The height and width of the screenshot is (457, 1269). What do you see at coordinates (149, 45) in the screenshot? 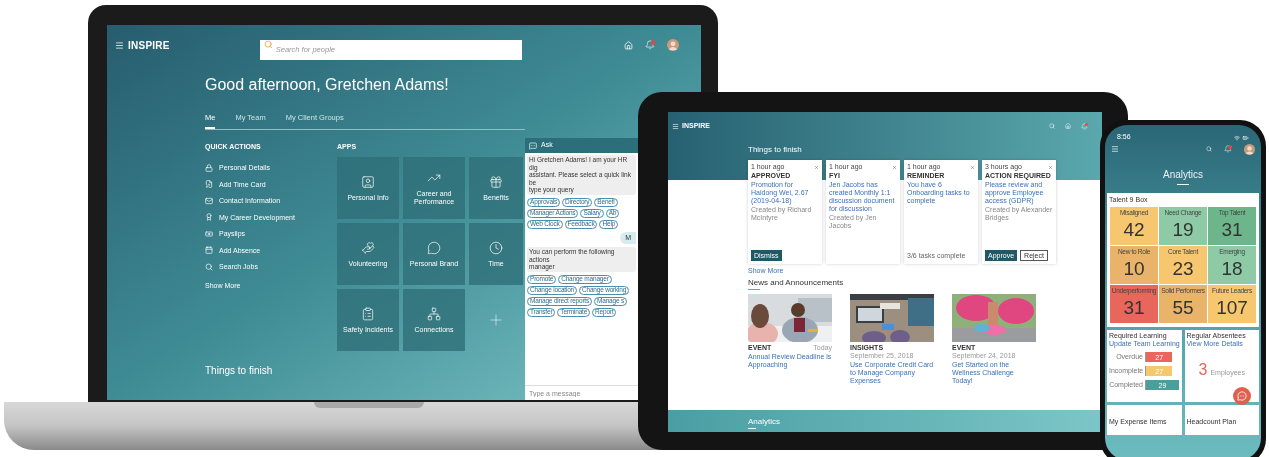
I see `app-logo: INSPIRE` at bounding box center [149, 45].